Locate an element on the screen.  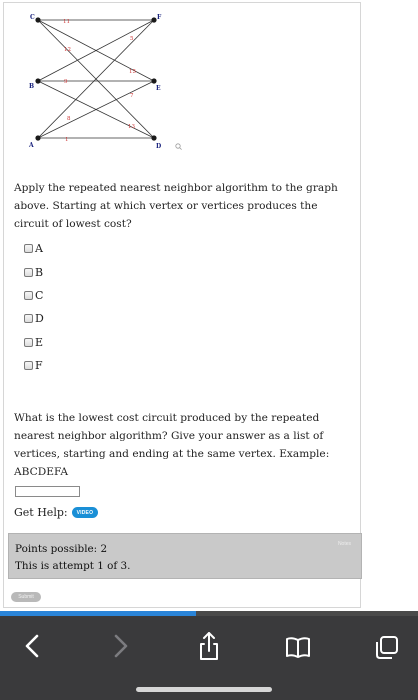
option-a-label: A is located at coordinates (39, 249).